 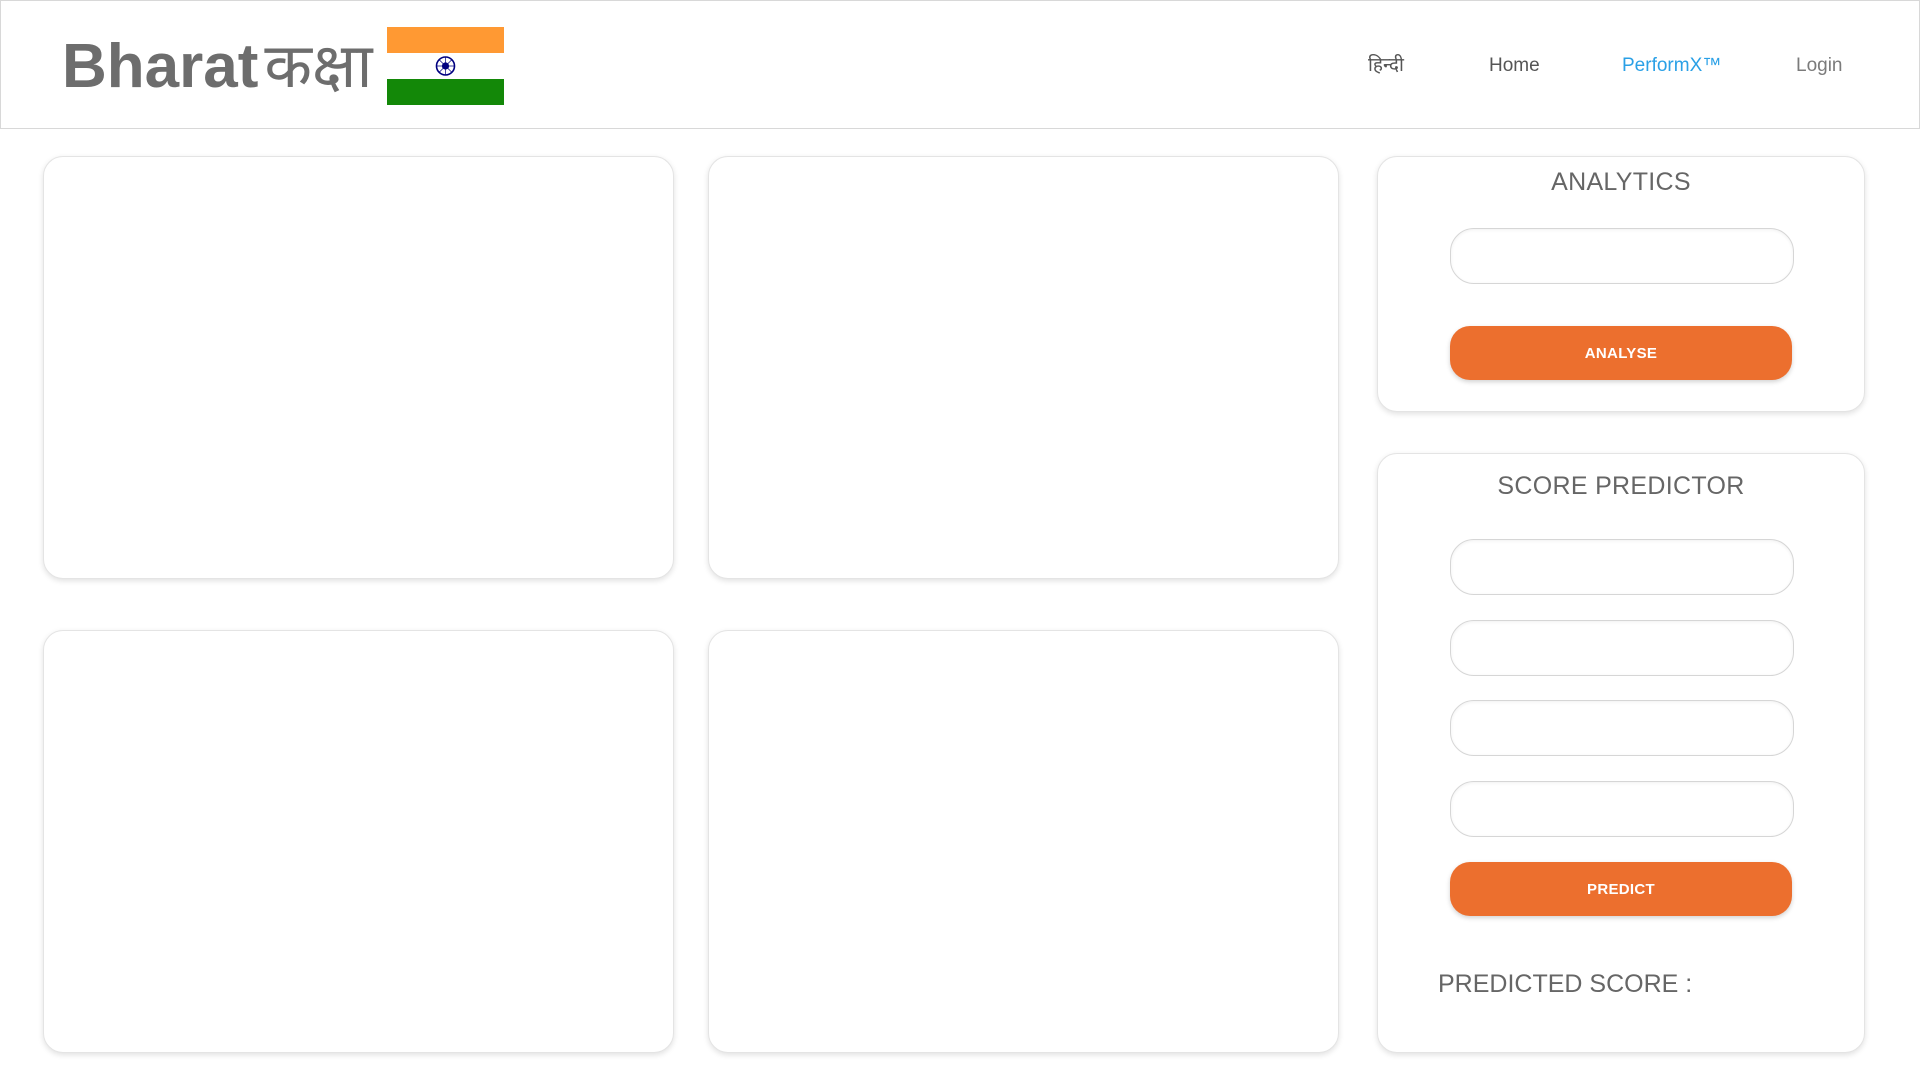 I want to click on analyse-button: ANALYSE, so click(x=1621, y=353).